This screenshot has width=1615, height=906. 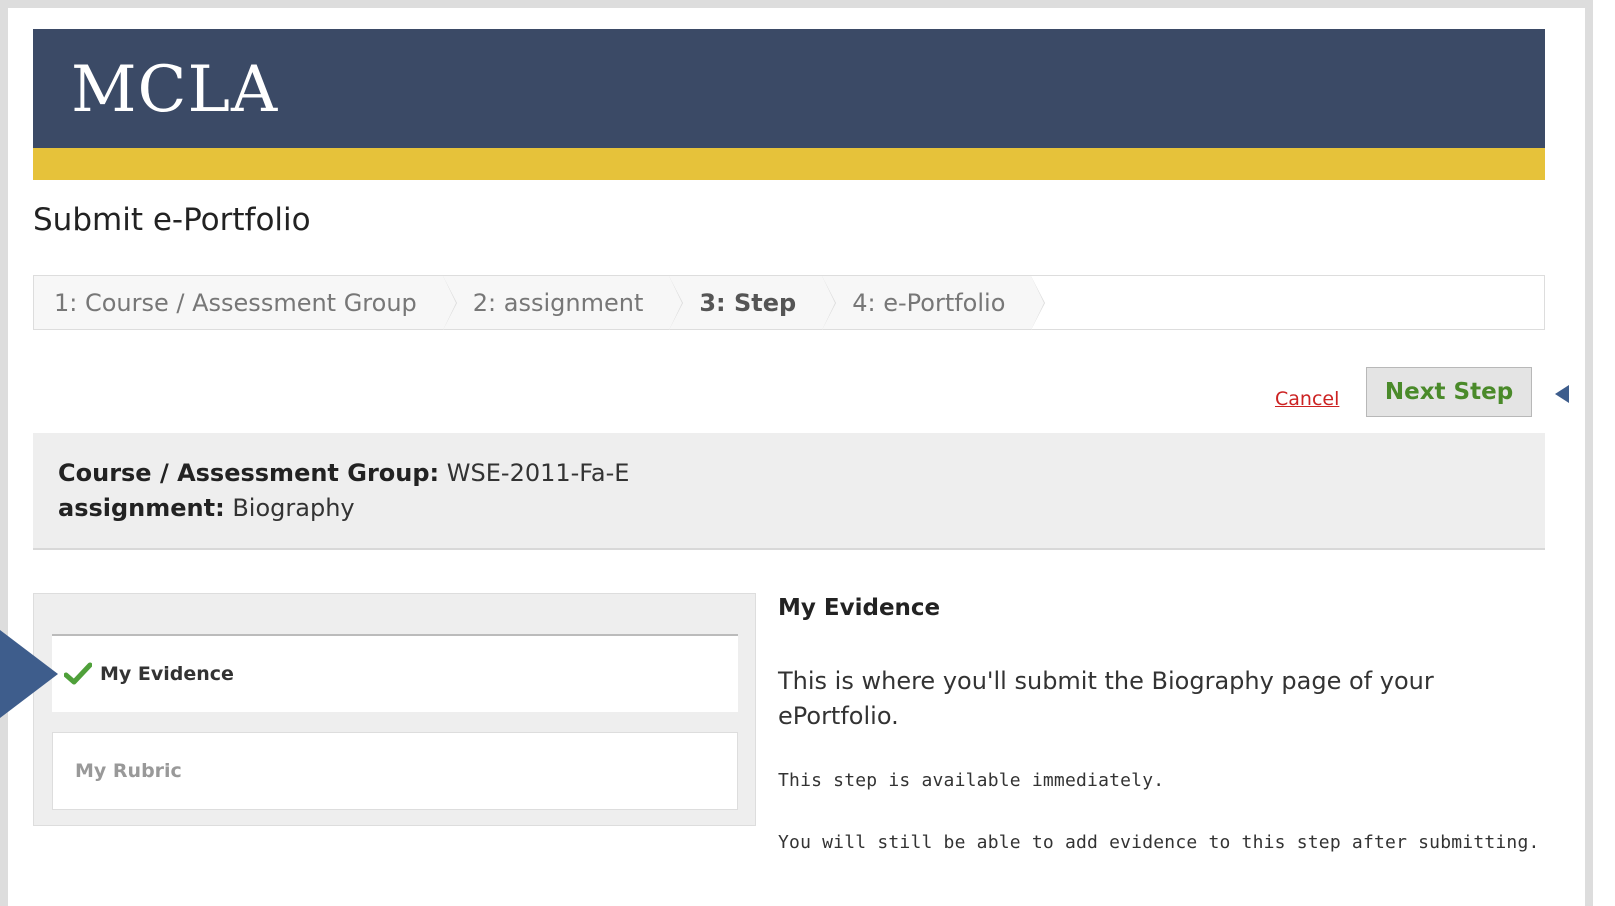 What do you see at coordinates (174, 90) in the screenshot?
I see `mcla-logo: MCLA` at bounding box center [174, 90].